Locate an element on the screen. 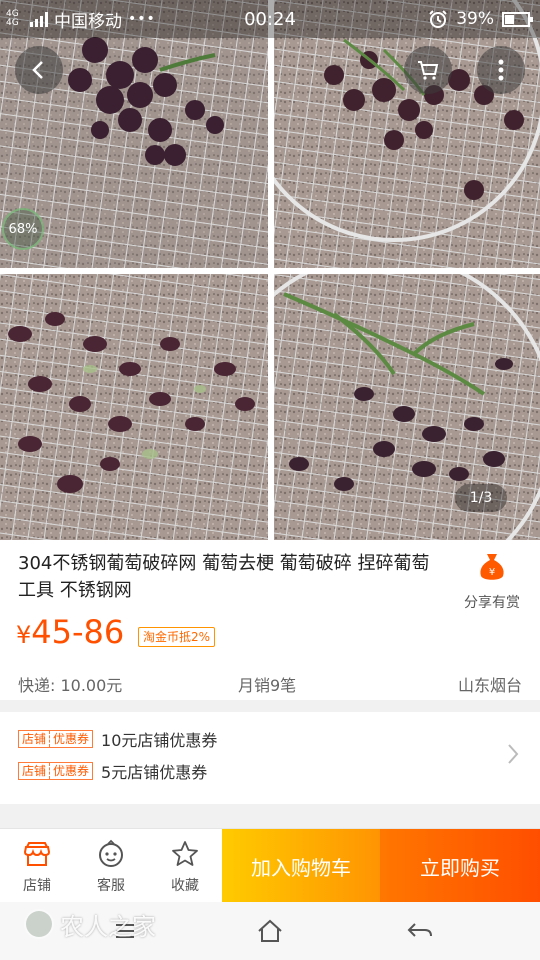  back-button is located at coordinates (39, 70).